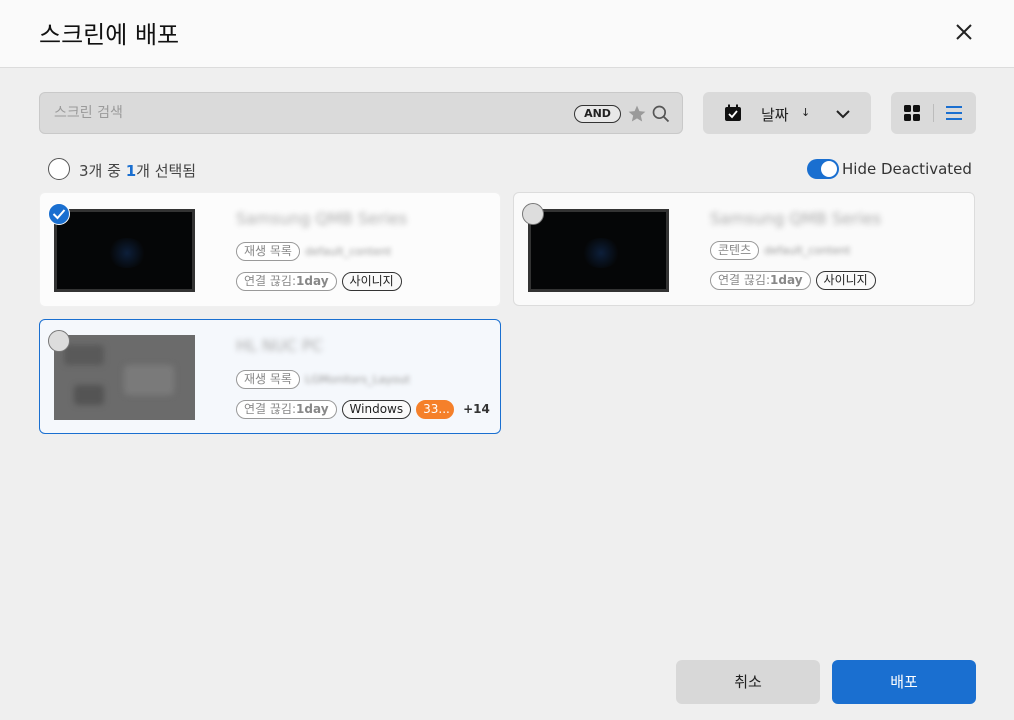 This screenshot has height=720, width=1014. What do you see at coordinates (376, 409) in the screenshot?
I see `os-tag: Windows` at bounding box center [376, 409].